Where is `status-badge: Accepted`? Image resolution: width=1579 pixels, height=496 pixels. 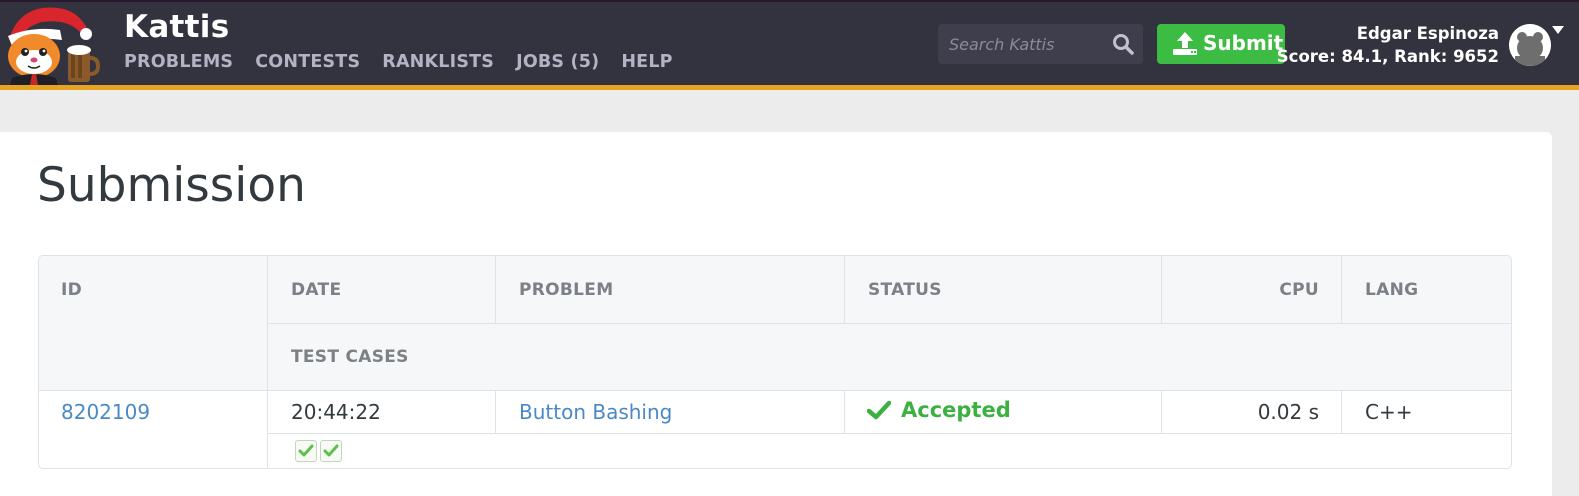 status-badge: Accepted is located at coordinates (939, 410).